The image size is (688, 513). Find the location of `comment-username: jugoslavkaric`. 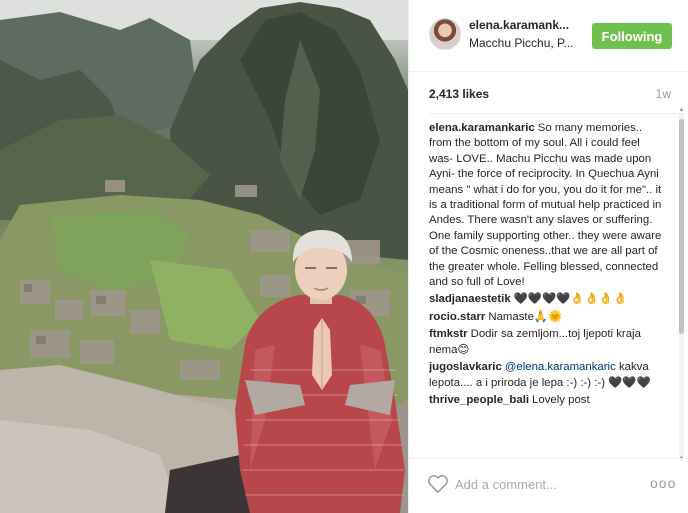

comment-username: jugoslavkaric is located at coordinates (465, 367).